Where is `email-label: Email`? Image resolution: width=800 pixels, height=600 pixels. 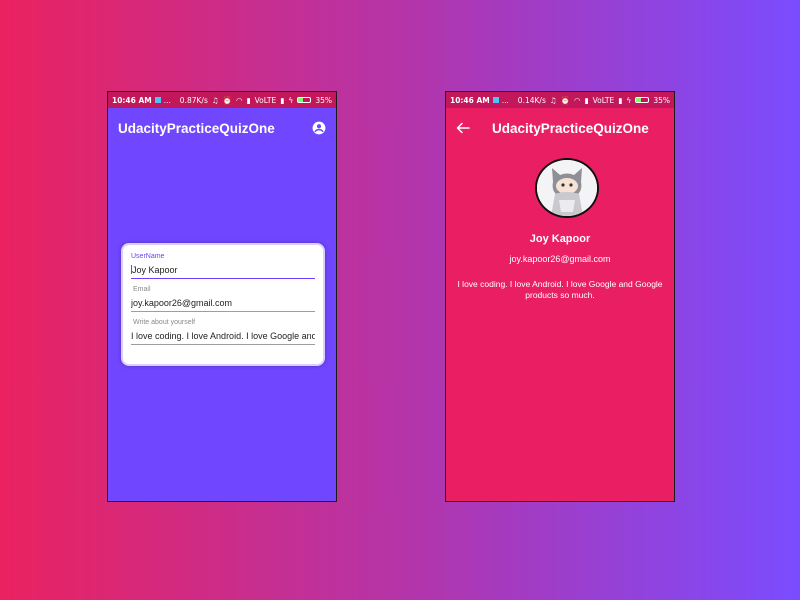 email-label: Email is located at coordinates (142, 289).